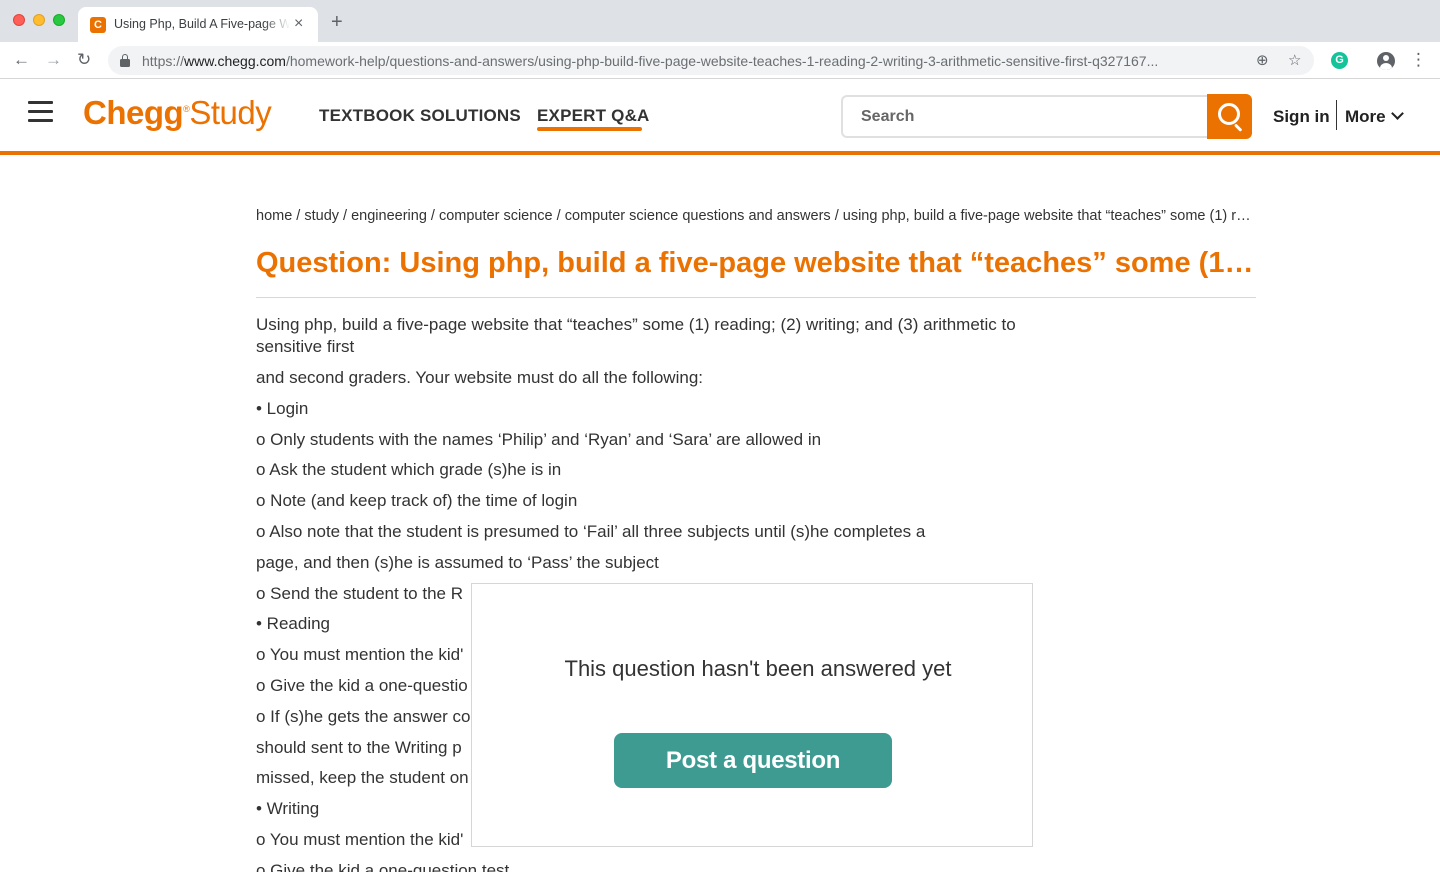  What do you see at coordinates (1418, 60) in the screenshot?
I see `browser-menu-icon: ⋮` at bounding box center [1418, 60].